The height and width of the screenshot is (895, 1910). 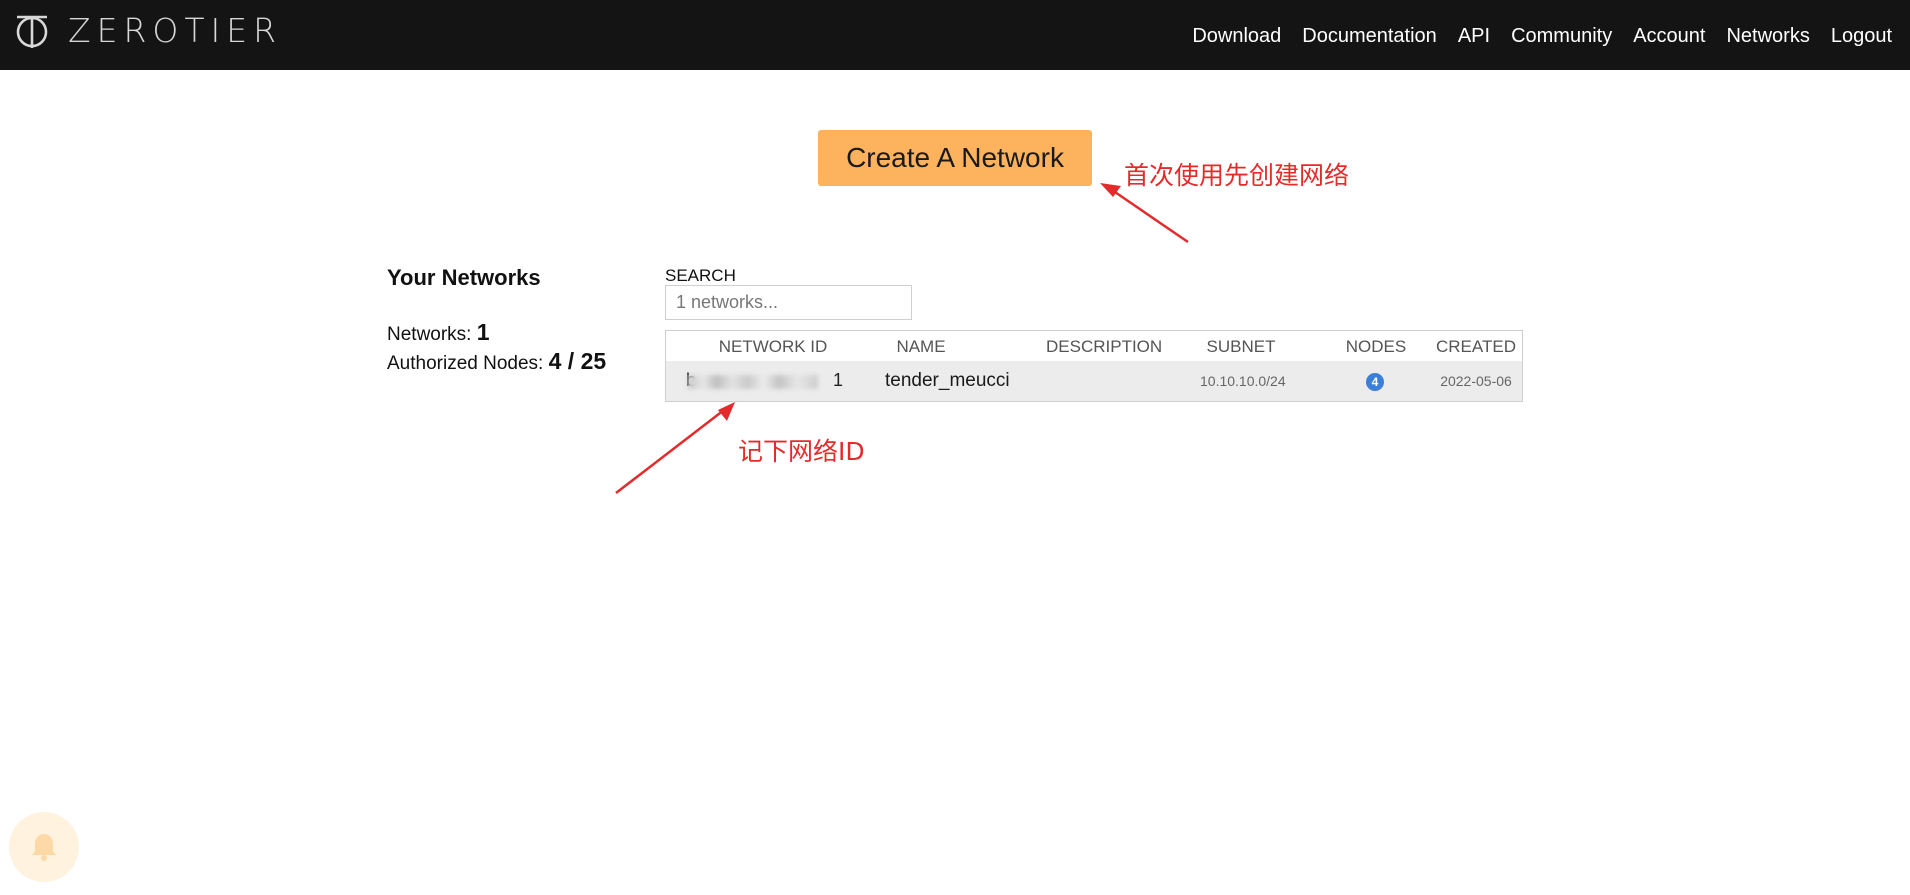 I want to click on networks-count: Networks: 1, so click(x=438, y=332).